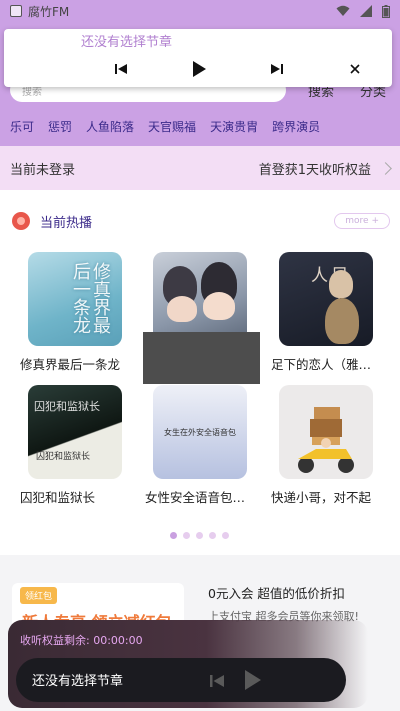 This screenshot has height=711, width=400. I want to click on hot-card: 修真界最后一条龙 修真界最后一条龙, so click(75, 312).